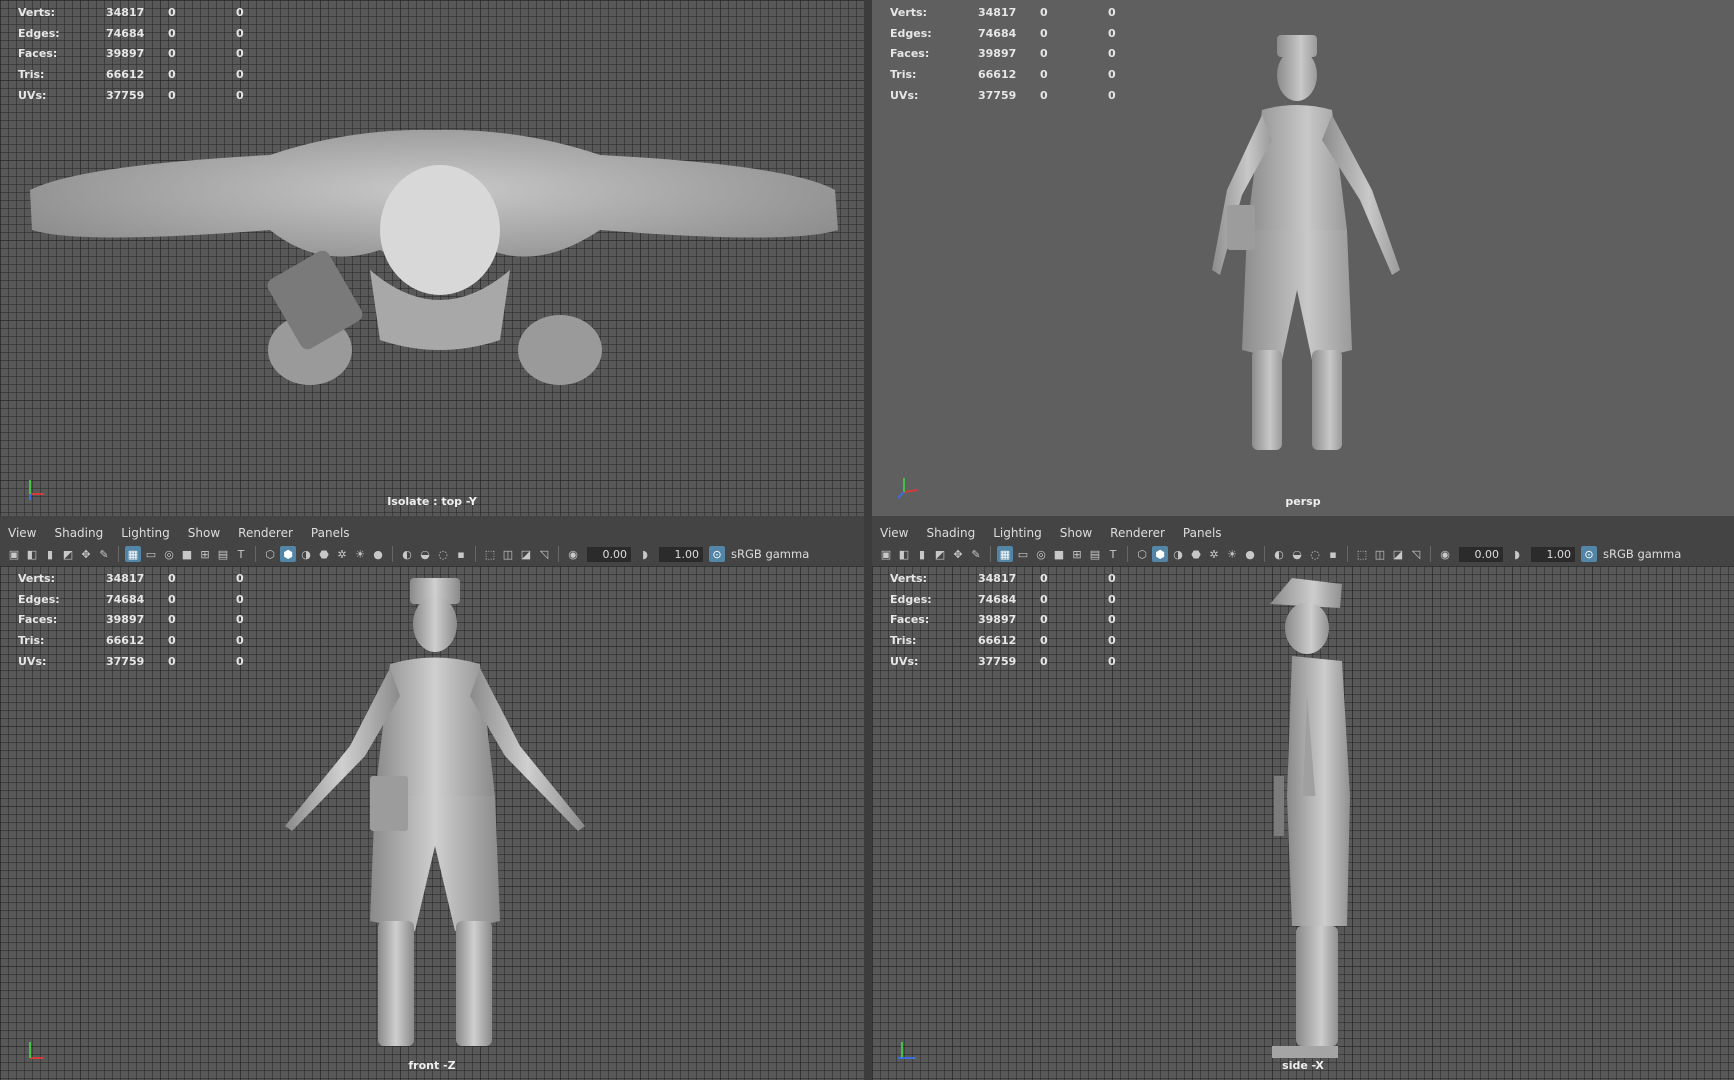  I want to click on character-model-side, so click(1307, 821).